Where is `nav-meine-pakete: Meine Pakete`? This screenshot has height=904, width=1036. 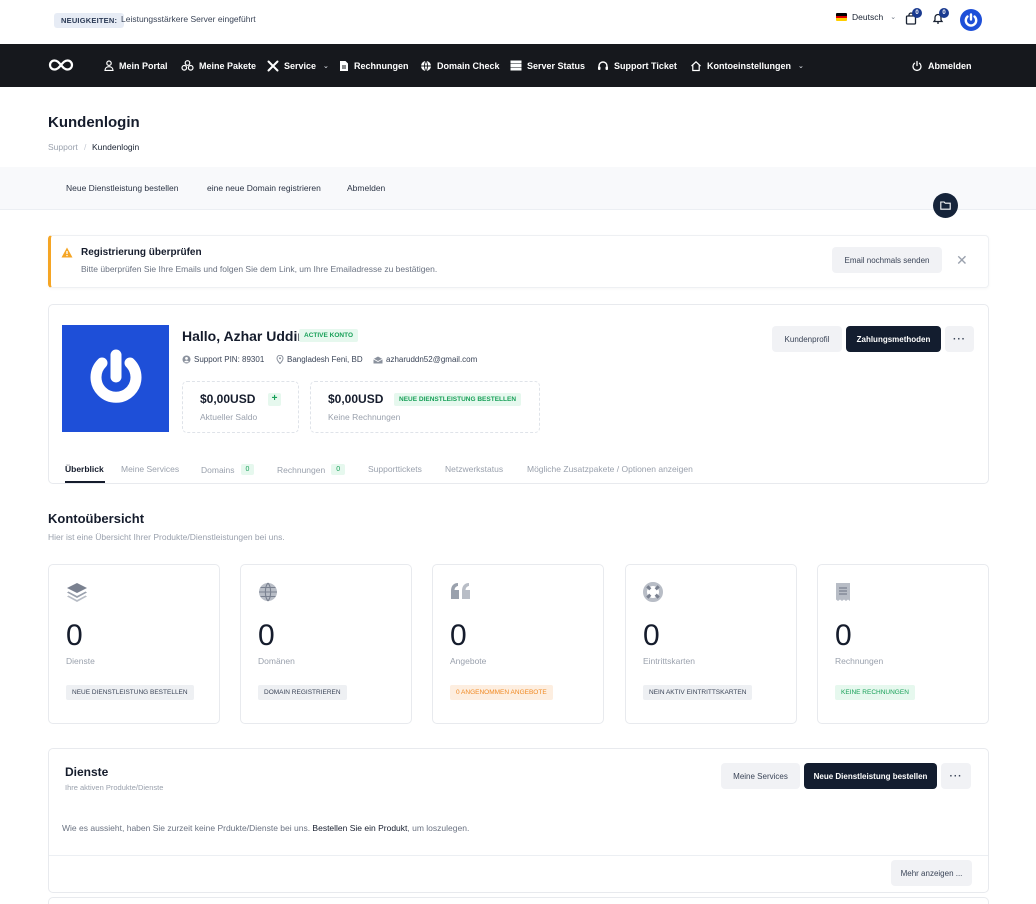
nav-meine-pakete: Meine Pakete is located at coordinates (218, 65).